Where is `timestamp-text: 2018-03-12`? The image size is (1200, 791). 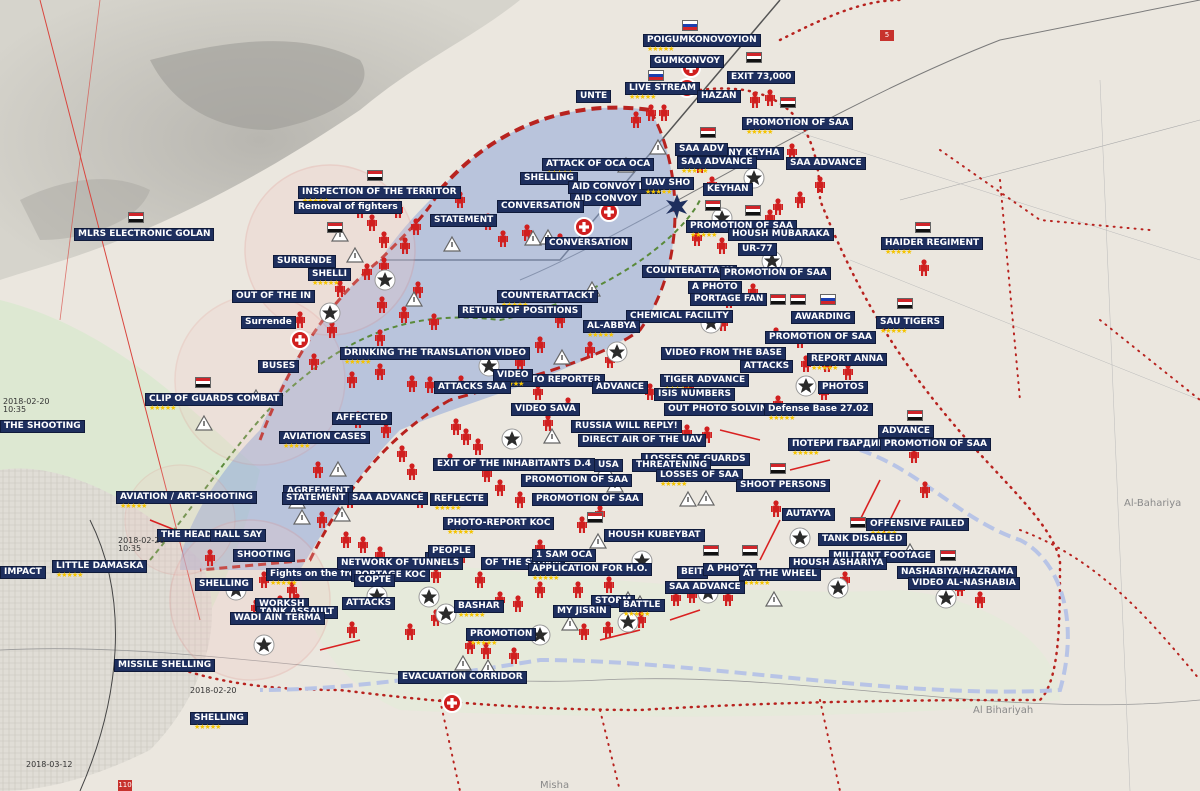 timestamp-text: 2018-03-12 is located at coordinates (49, 764).